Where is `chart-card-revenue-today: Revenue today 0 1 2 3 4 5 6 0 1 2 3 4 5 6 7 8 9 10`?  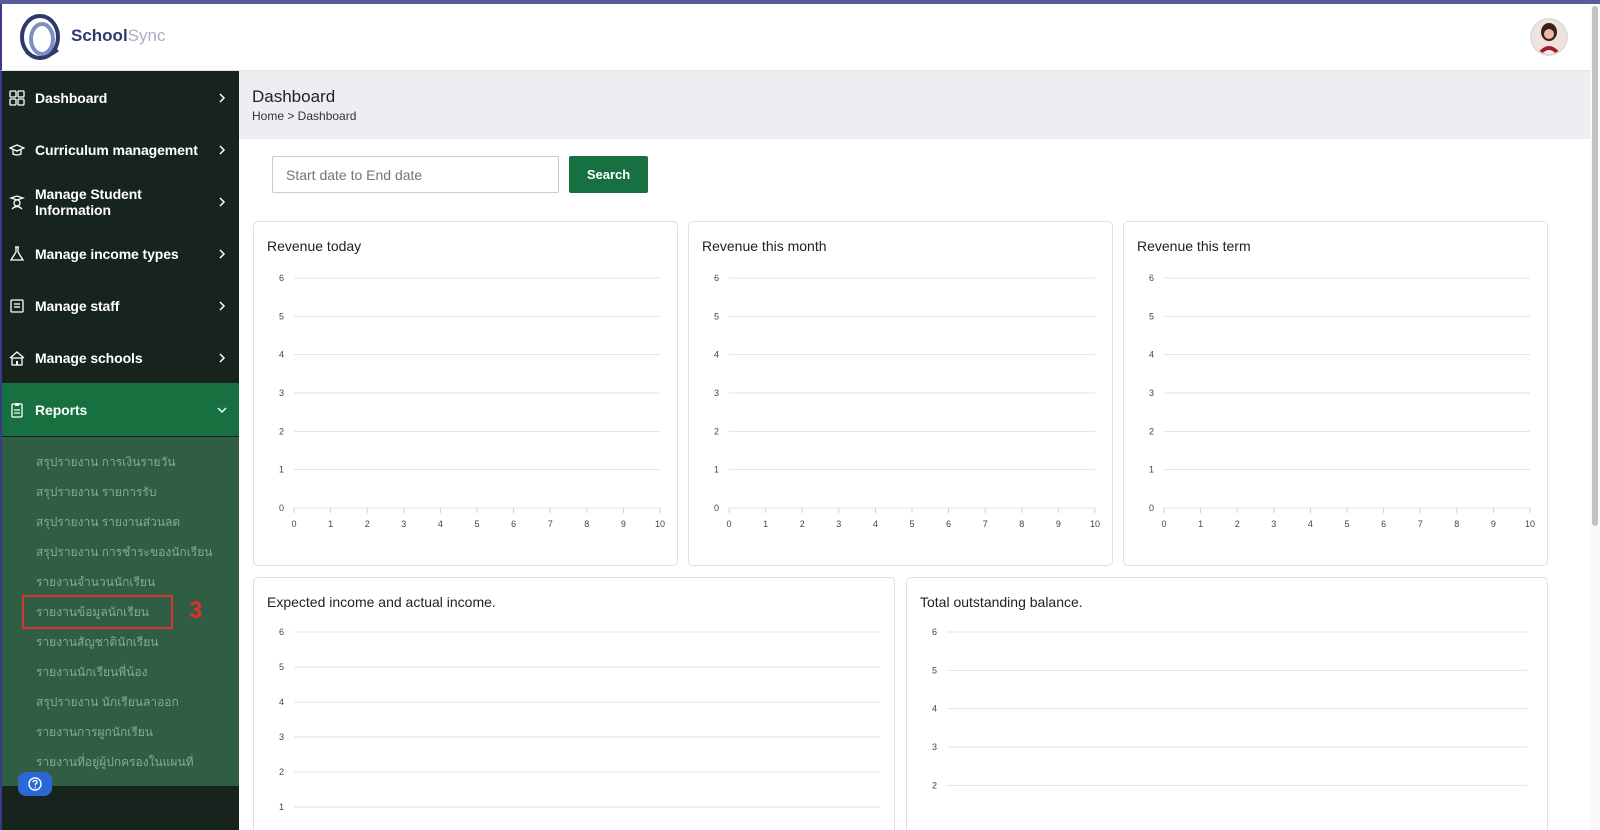
chart-card-revenue-today: Revenue today 0 1 2 3 4 5 6 0 1 2 3 4 5 6 7 8 9 10 is located at coordinates (465, 393).